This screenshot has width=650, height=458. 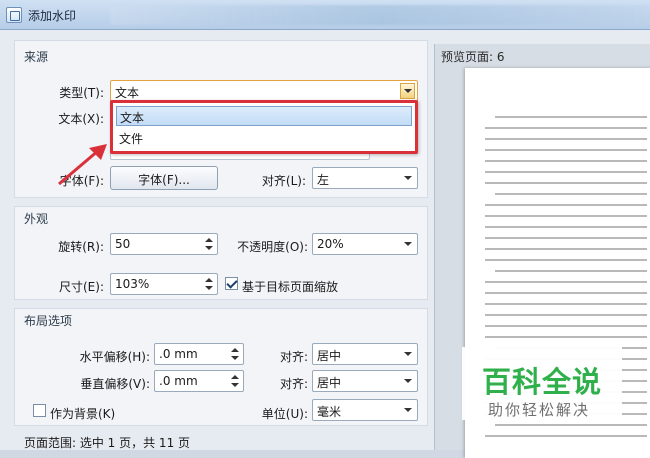 What do you see at coordinates (114, 357) in the screenshot?
I see `h-offset-label: 水平偏移(H):` at bounding box center [114, 357].